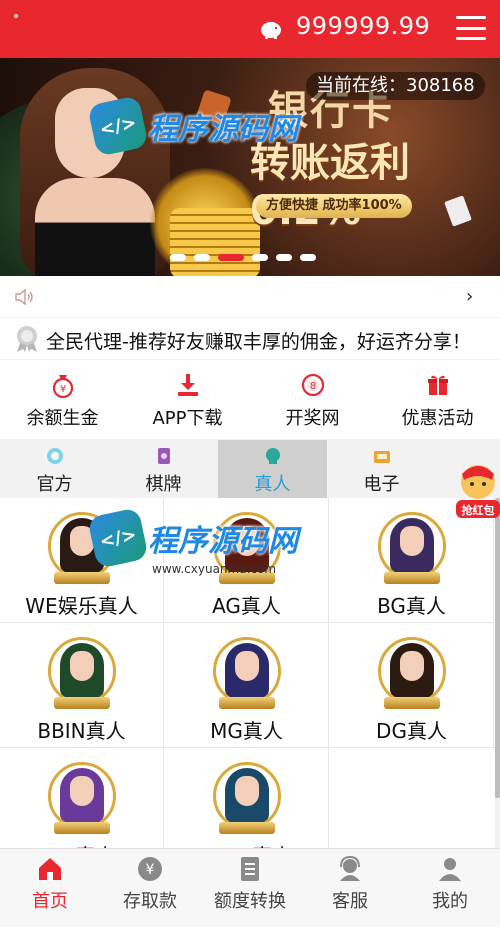  I want to click on nav-label: 我的, so click(450, 901).